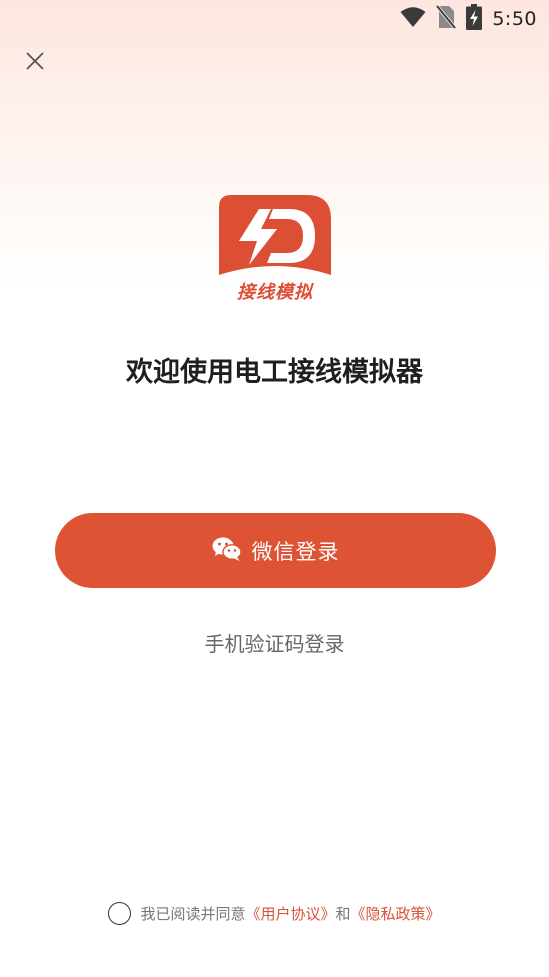  I want to click on status-bar: 5:50, so click(274, 19).